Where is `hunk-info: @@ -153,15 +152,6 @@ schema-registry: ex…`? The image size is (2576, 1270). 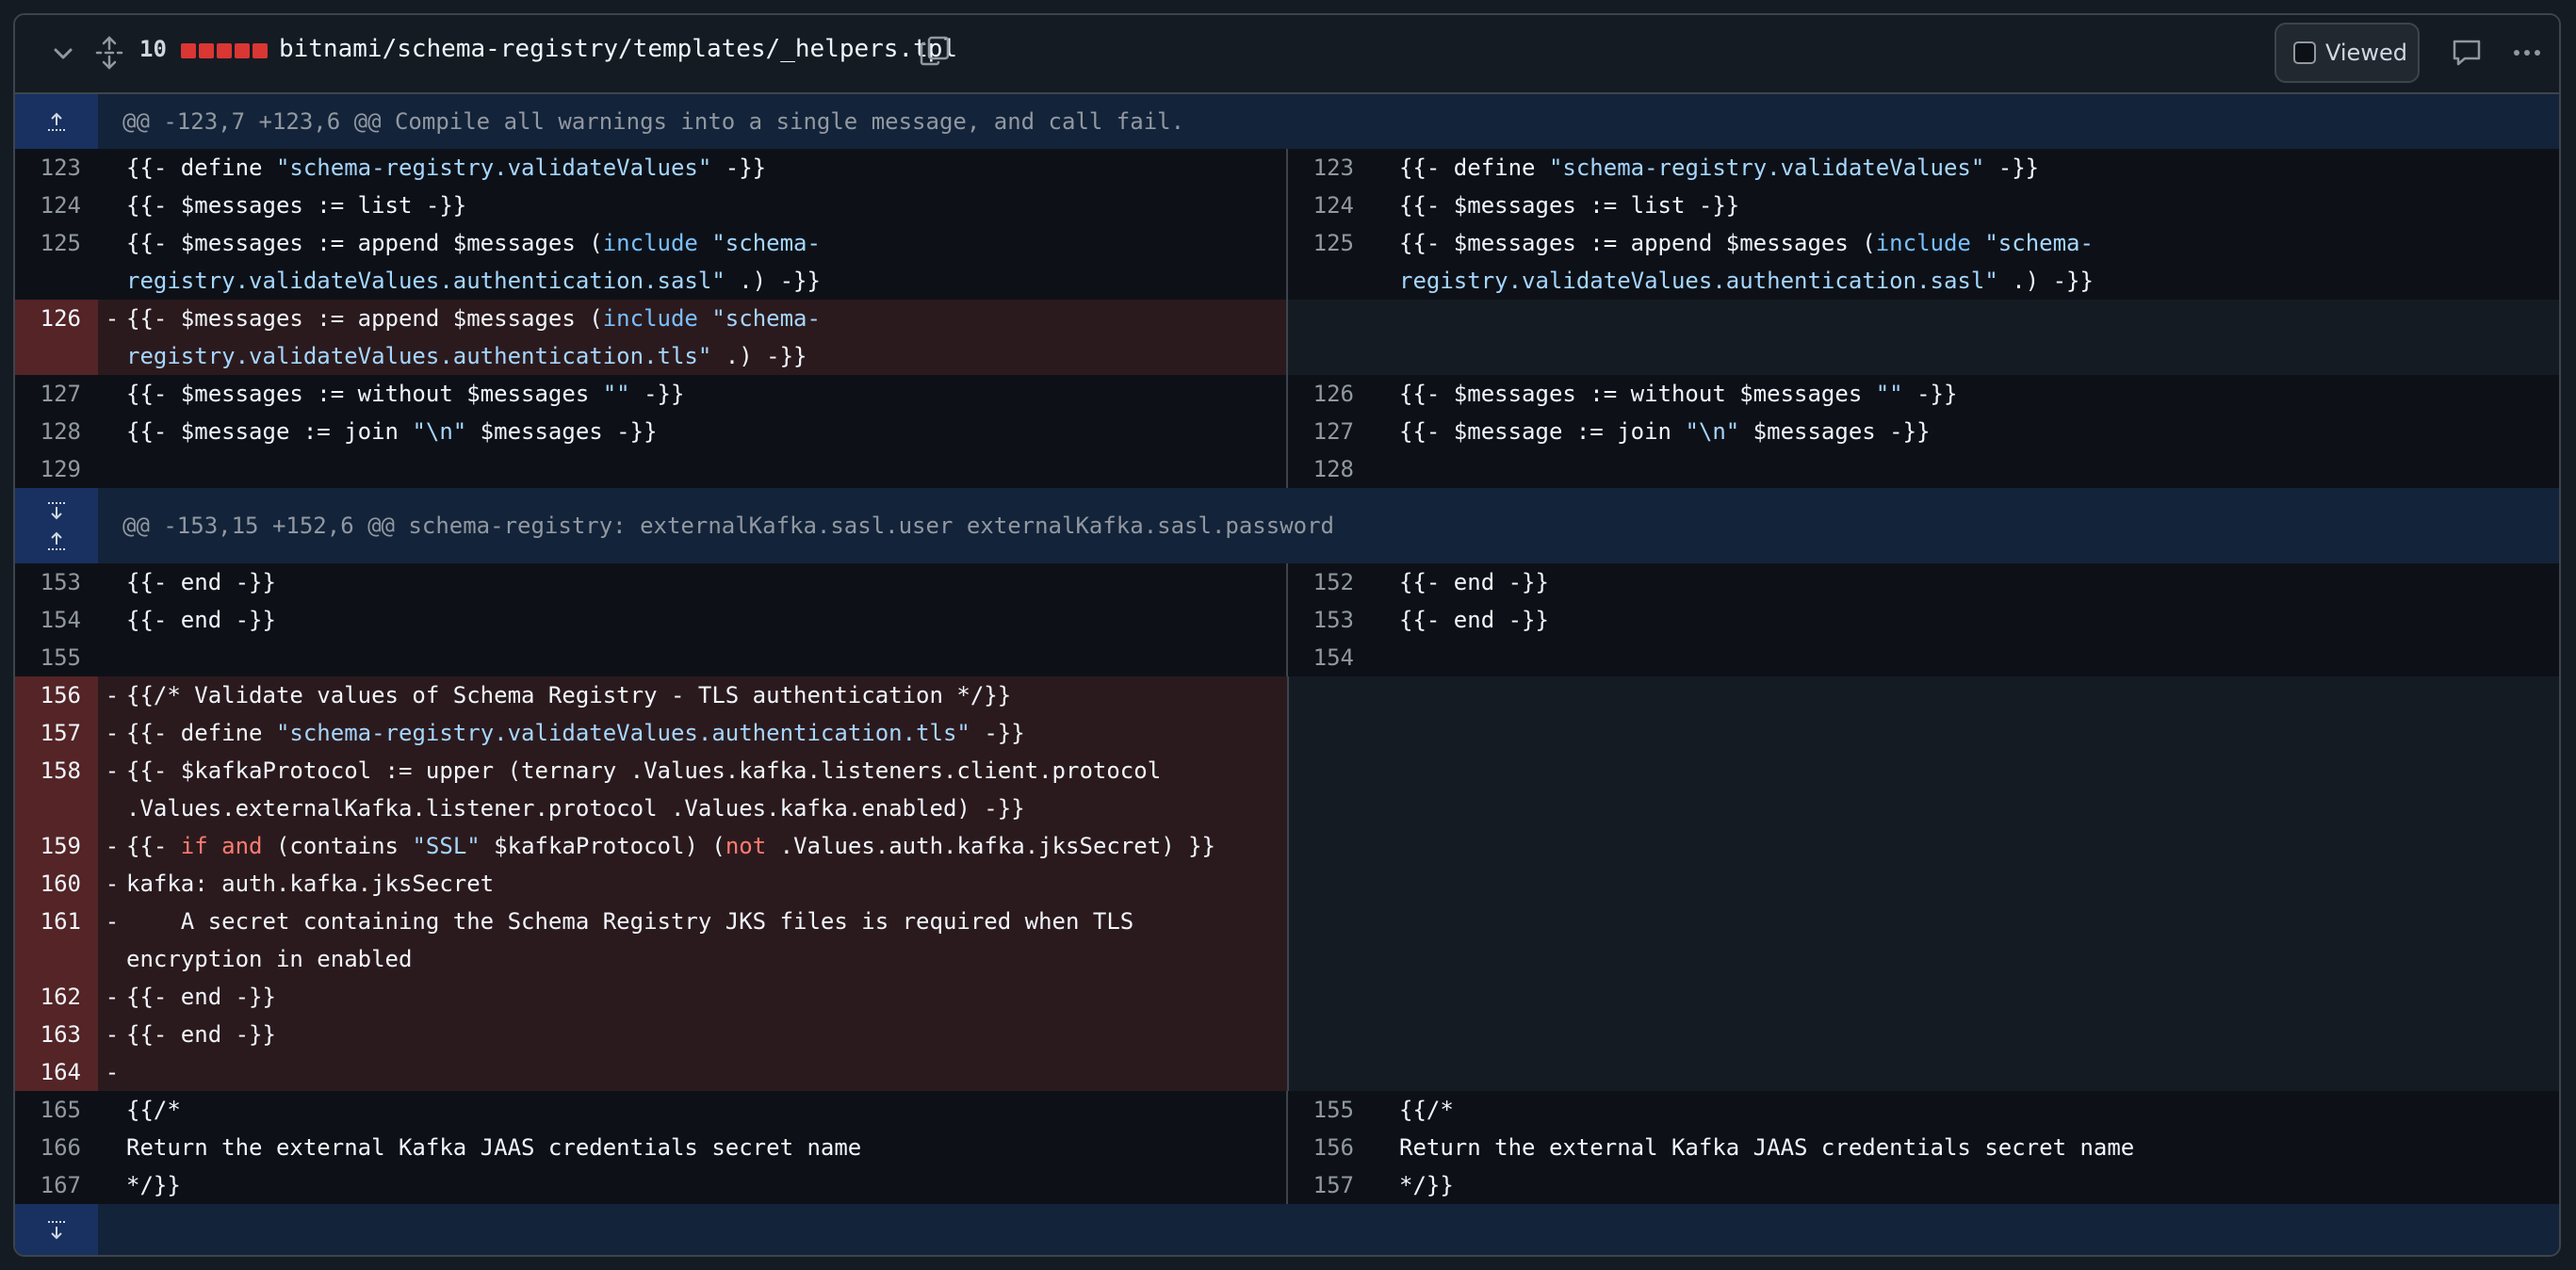
hunk-info: @@ -153,15 +152,6 @@ schema-registry: ex… is located at coordinates (728, 526).